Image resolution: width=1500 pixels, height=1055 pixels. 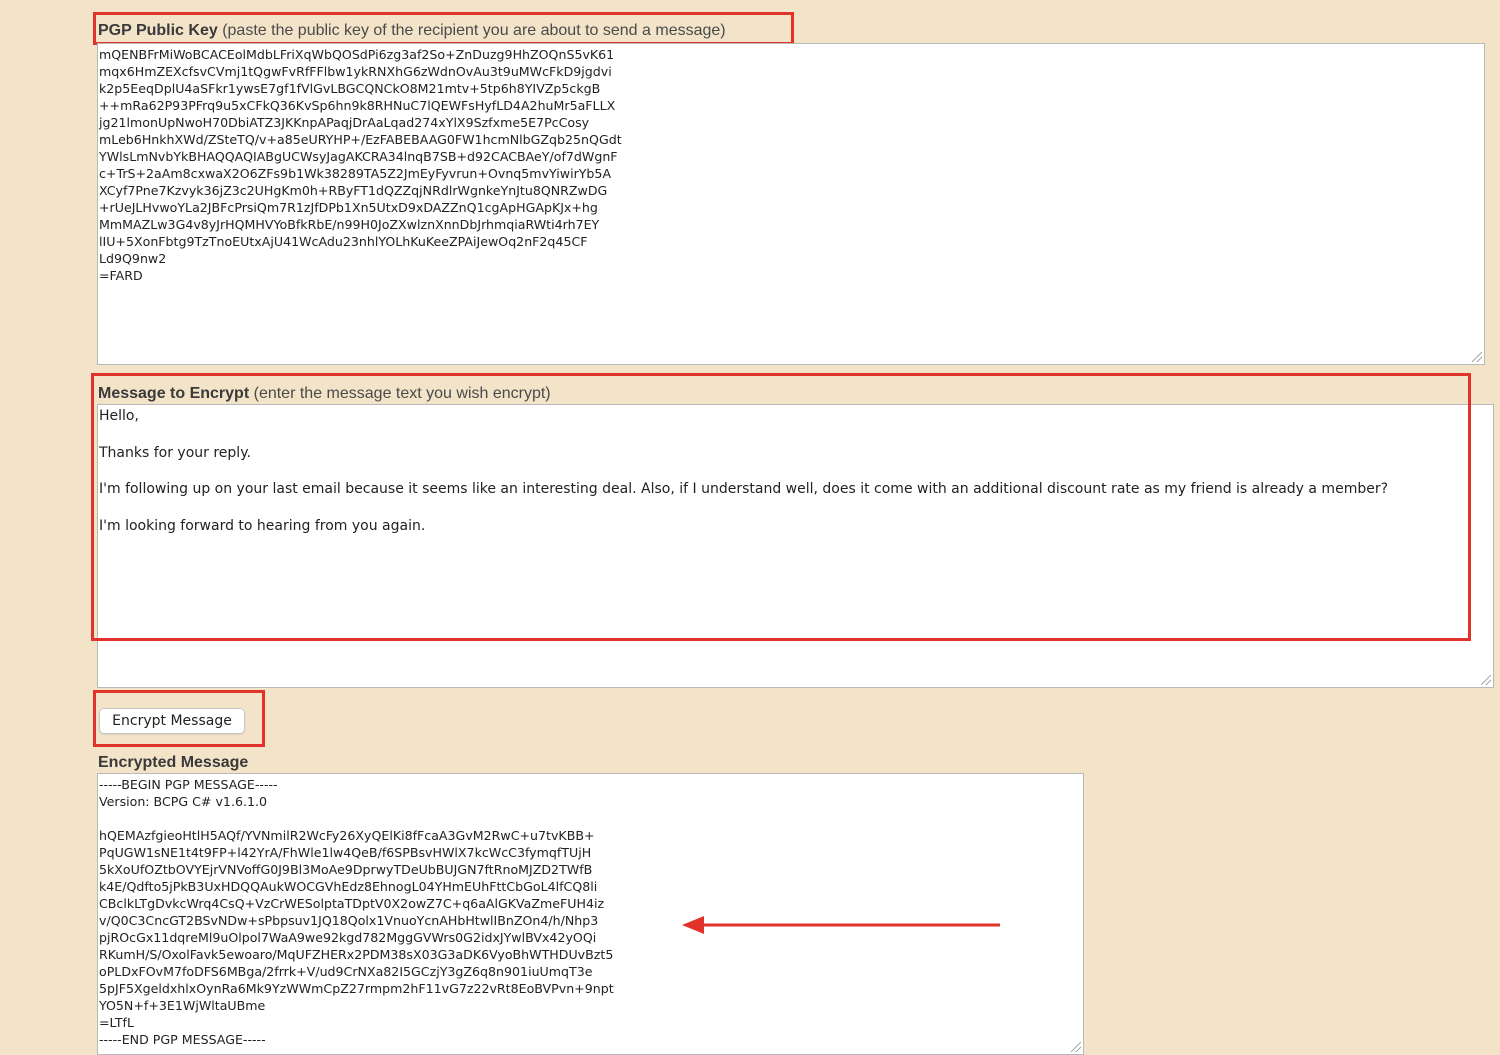 I want to click on pgp-key-label-highlight, so click(x=443, y=28).